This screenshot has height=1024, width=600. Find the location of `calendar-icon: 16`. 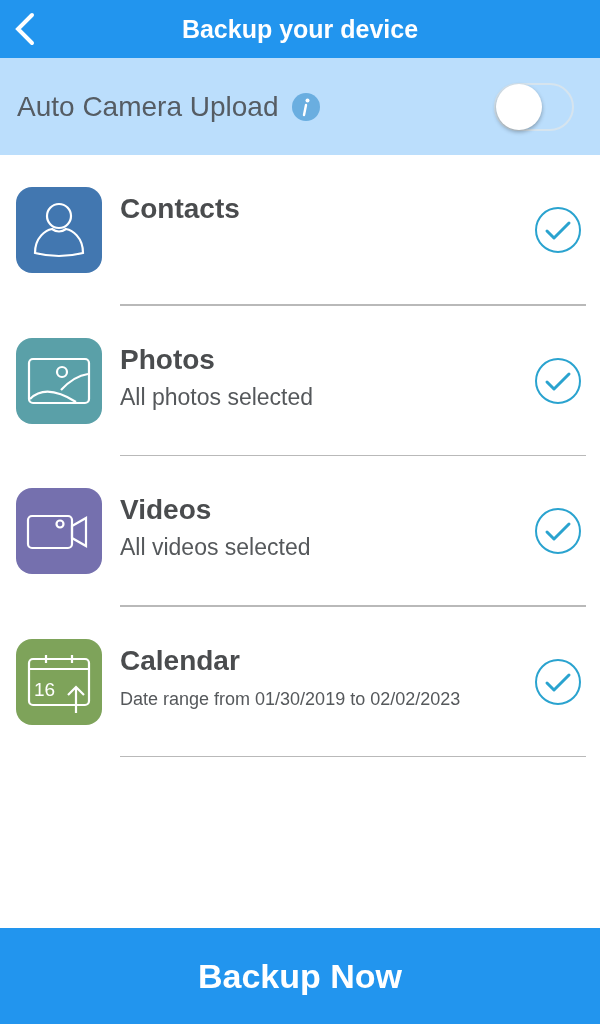

calendar-icon: 16 is located at coordinates (59, 681).